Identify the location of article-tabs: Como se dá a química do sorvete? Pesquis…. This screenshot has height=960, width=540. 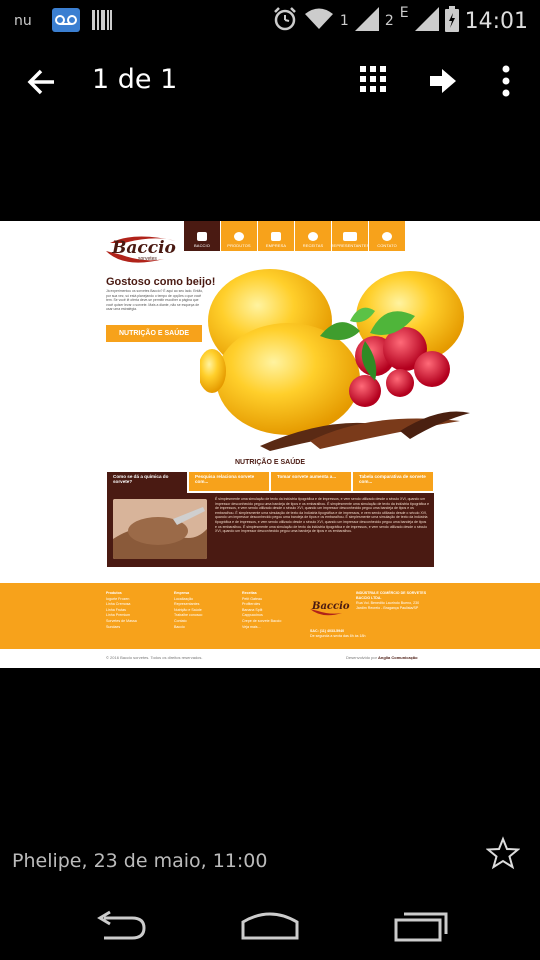
(271, 483).